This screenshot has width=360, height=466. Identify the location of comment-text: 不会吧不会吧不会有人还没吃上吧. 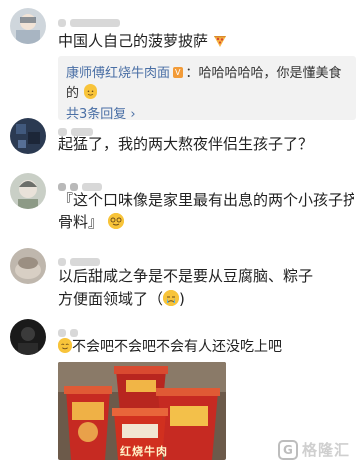
(206, 347).